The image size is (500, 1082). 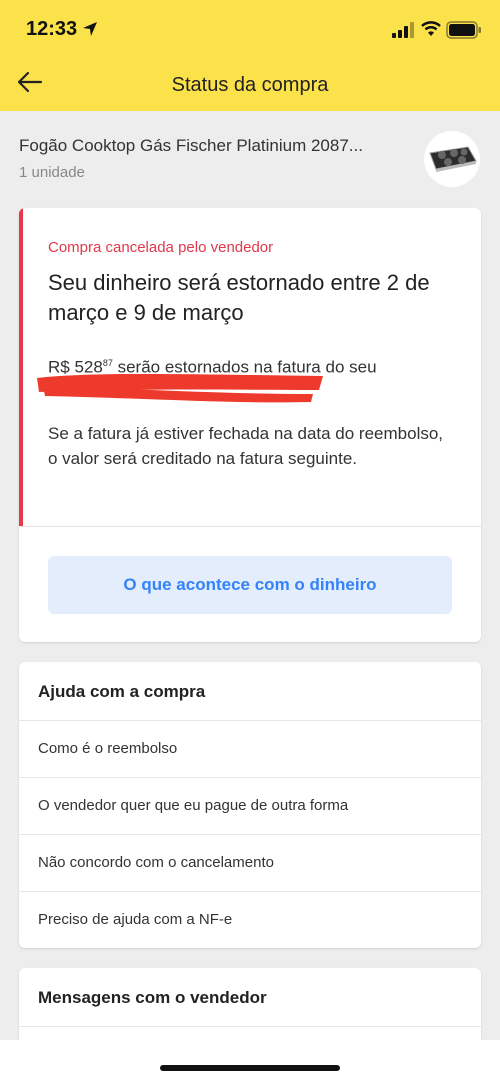 I want to click on home-indicator-area, so click(x=250, y=1061).